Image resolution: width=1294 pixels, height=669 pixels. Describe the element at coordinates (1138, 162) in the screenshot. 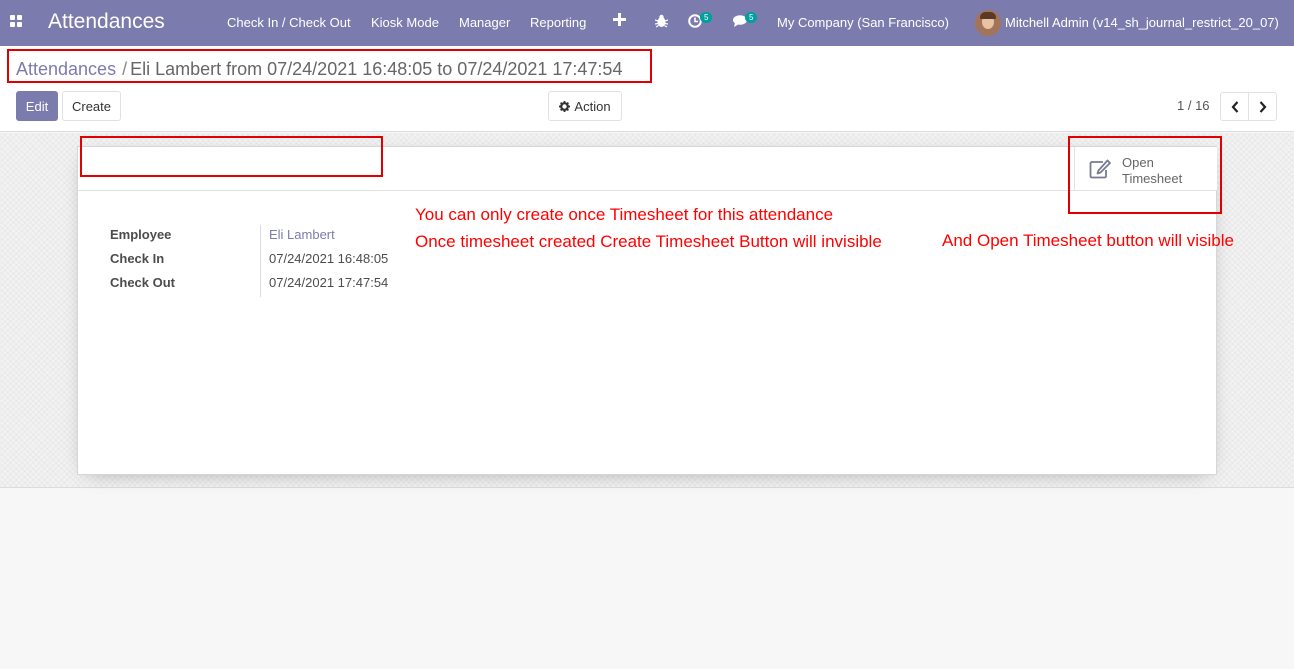

I see `stat-button-line1: Open` at that location.